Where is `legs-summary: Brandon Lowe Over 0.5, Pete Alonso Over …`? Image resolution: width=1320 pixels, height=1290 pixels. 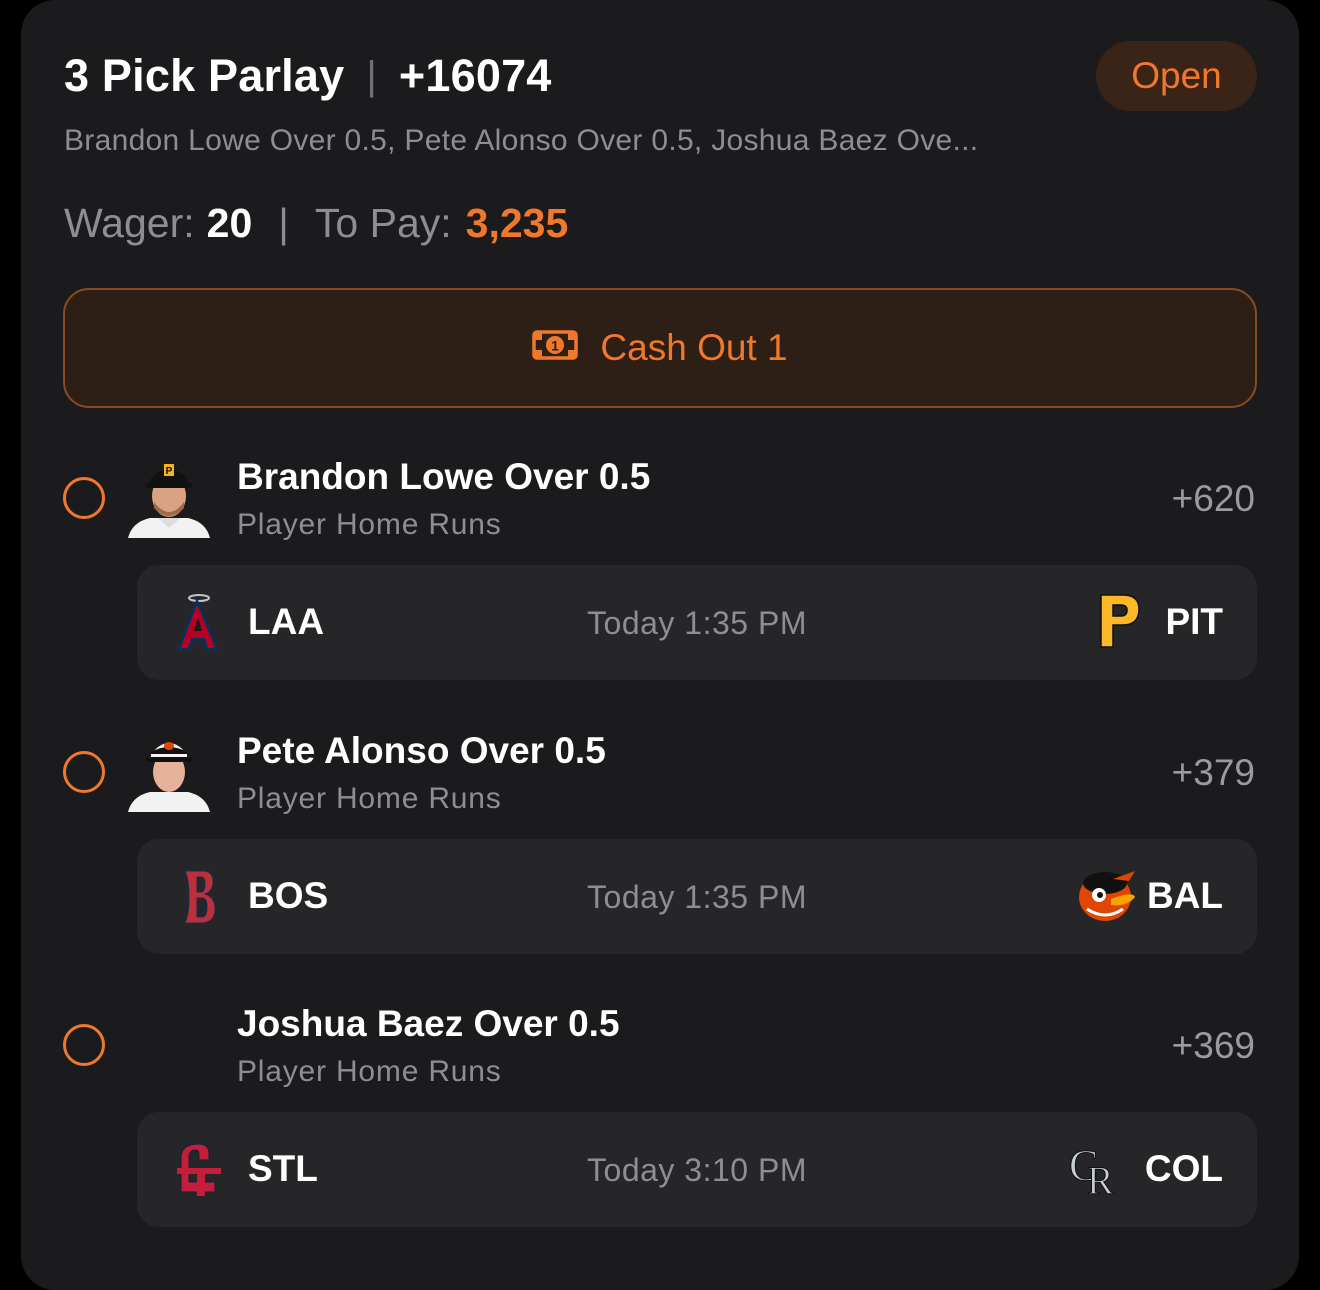
legs-summary: Brandon Lowe Over 0.5, Pete Alonso Over … is located at coordinates (521, 140).